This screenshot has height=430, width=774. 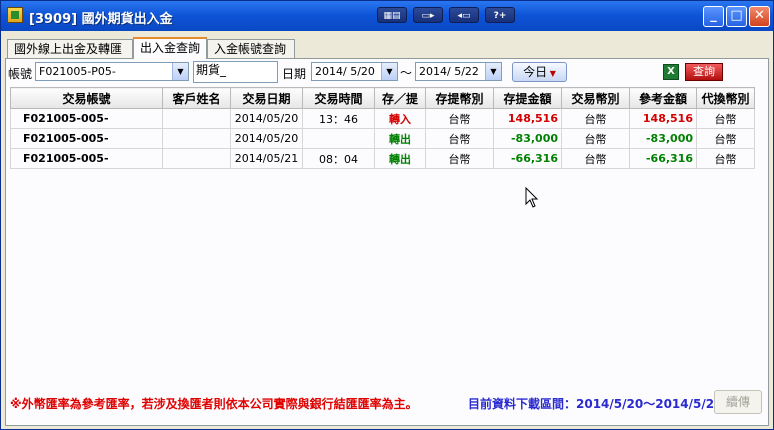 I want to click on col-header-customer: 客戶姓名, so click(x=196, y=98).